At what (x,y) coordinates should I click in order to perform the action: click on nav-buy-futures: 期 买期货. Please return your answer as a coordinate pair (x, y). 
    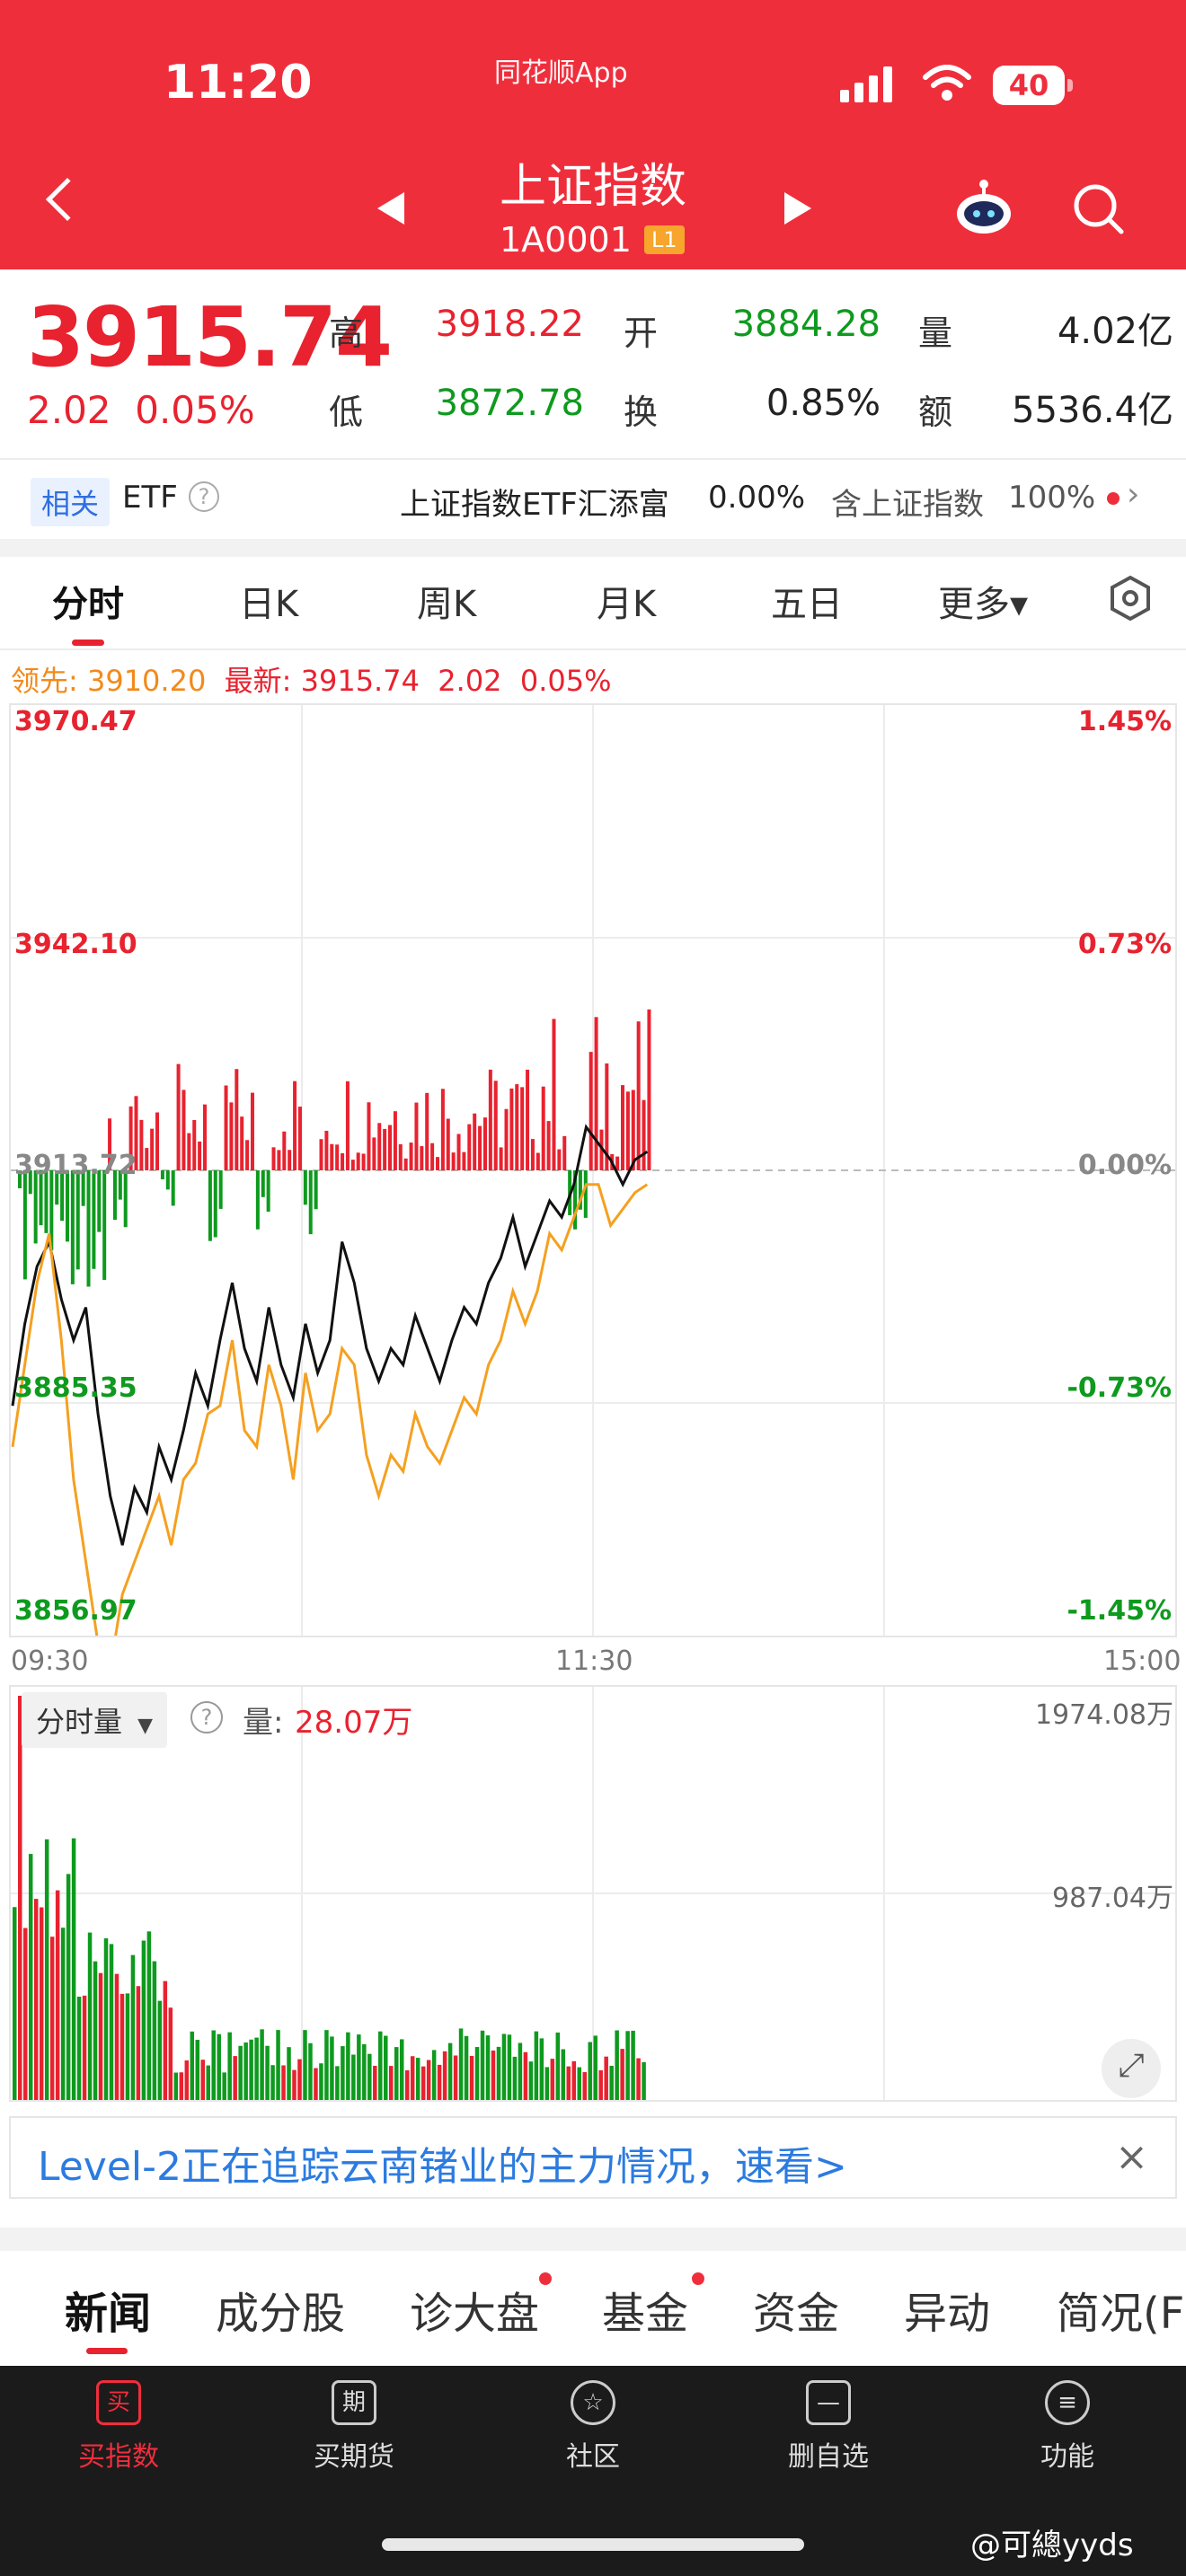
    Looking at the image, I should click on (354, 2427).